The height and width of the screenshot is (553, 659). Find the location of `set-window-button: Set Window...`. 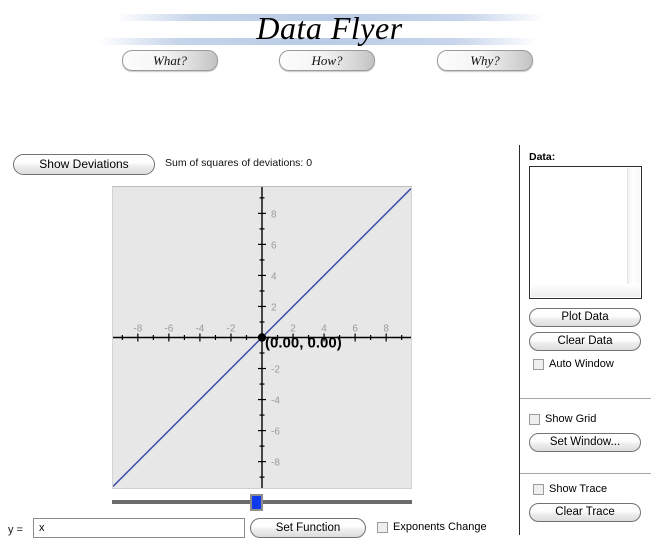

set-window-button: Set Window... is located at coordinates (585, 442).